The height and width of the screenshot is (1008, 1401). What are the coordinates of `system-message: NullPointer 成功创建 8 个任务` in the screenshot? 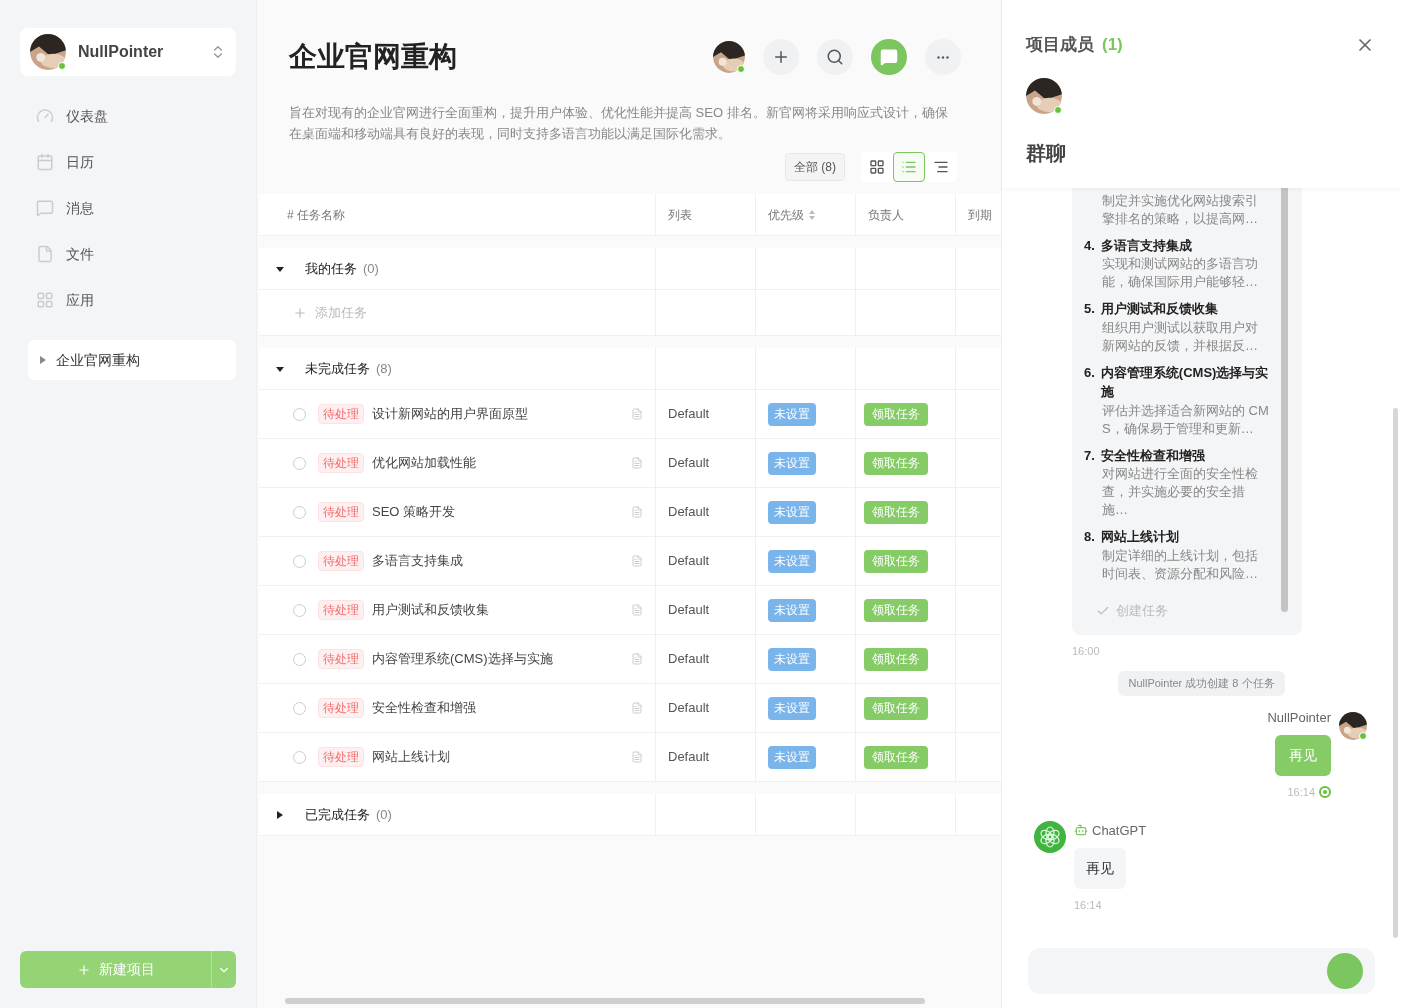 It's located at (1201, 683).